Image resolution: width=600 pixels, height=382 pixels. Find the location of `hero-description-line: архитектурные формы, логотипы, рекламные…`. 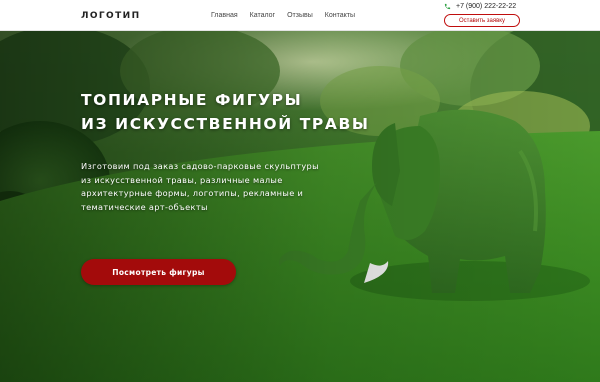

hero-description-line: архитектурные формы, логотипы, рекламные… is located at coordinates (192, 193).